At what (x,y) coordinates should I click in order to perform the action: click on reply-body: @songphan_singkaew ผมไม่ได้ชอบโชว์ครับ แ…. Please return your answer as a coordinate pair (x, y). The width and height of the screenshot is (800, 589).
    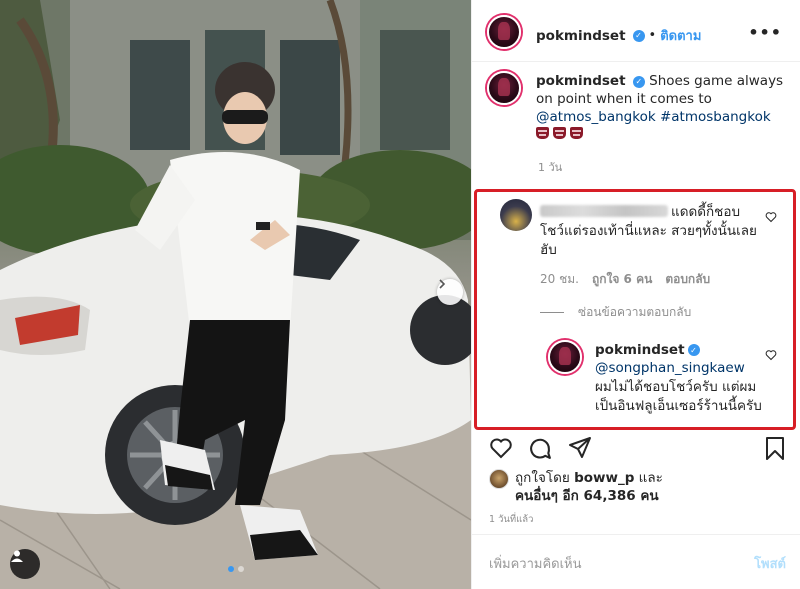
    Looking at the image, I should click on (680, 387).